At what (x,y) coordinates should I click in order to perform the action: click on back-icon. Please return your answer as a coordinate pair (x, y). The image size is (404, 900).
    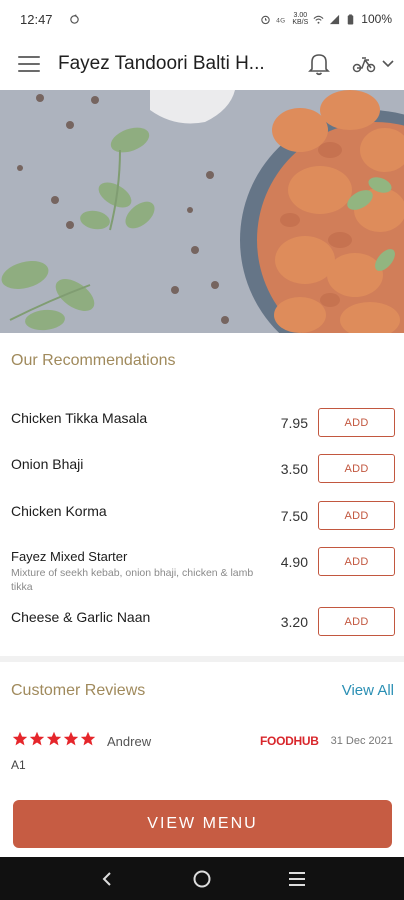
    Looking at the image, I should click on (107, 879).